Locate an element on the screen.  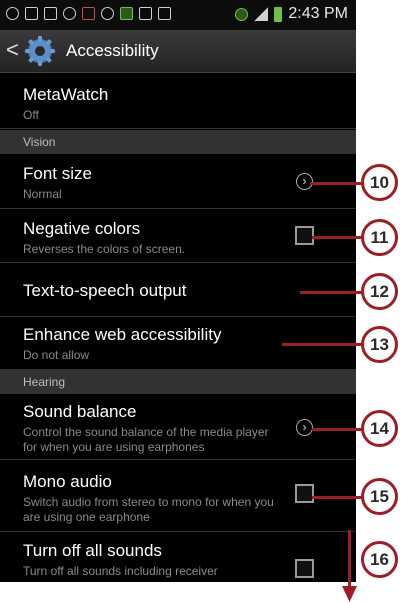
section-header-hearing: Hearing is located at coordinates (178, 382).